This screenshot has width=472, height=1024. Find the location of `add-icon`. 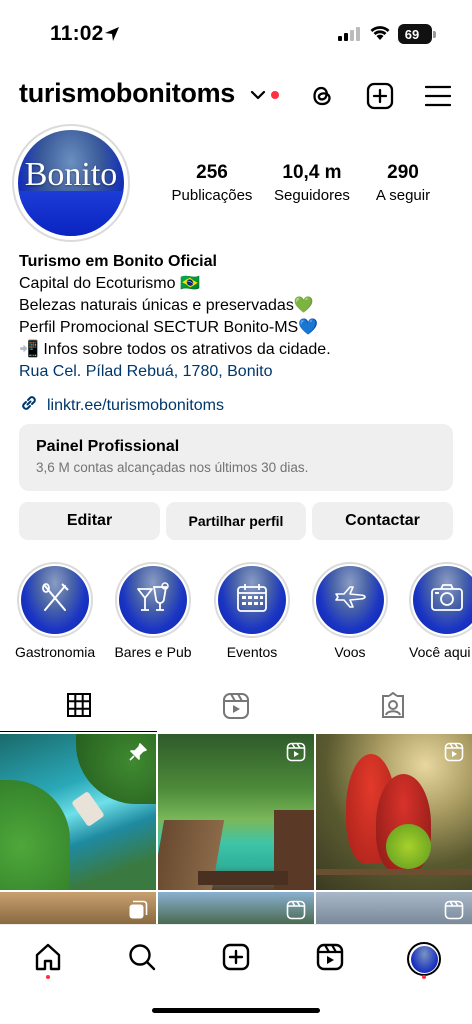

add-icon is located at coordinates (380, 96).